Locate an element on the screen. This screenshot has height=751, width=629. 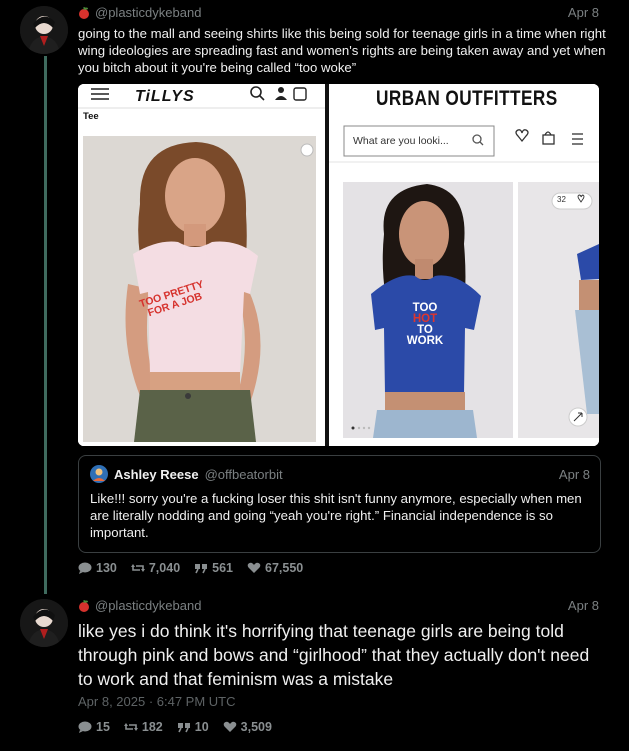
like-count: 32 is located at coordinates (561, 199).